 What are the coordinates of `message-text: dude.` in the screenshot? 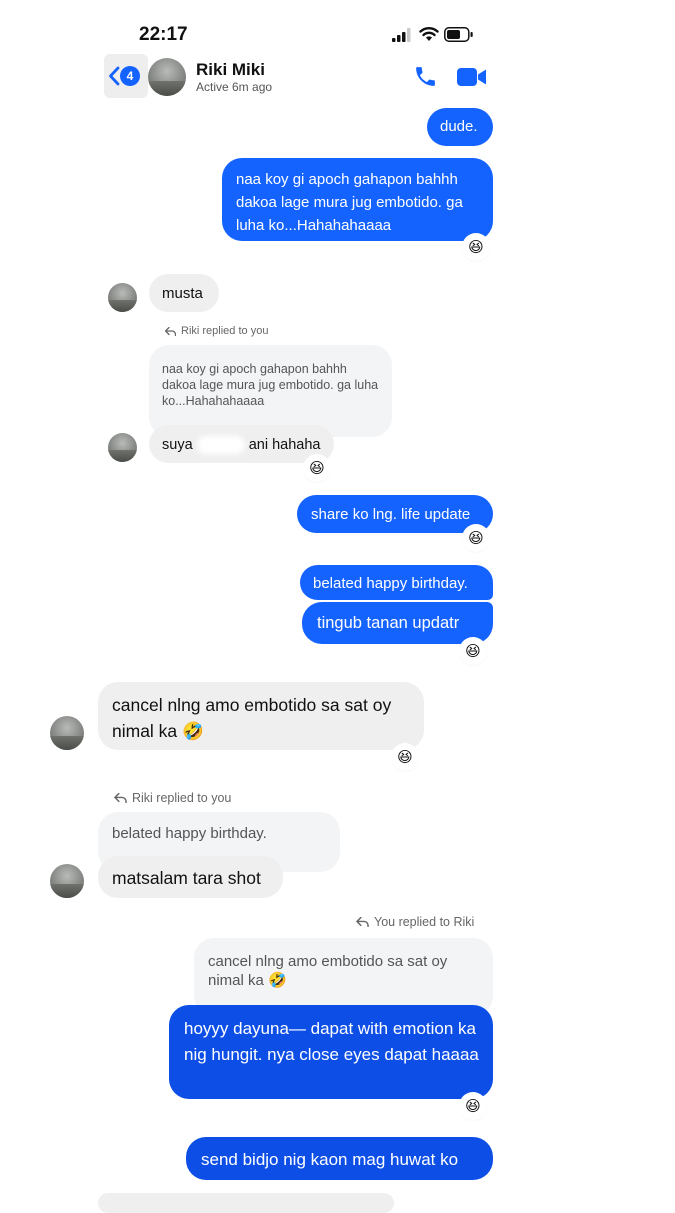 It's located at (459, 126).